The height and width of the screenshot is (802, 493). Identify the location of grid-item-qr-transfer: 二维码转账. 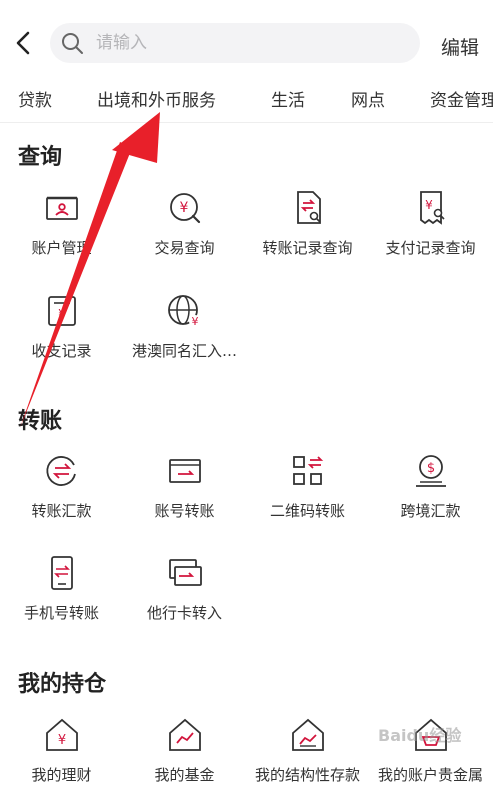
(307, 495).